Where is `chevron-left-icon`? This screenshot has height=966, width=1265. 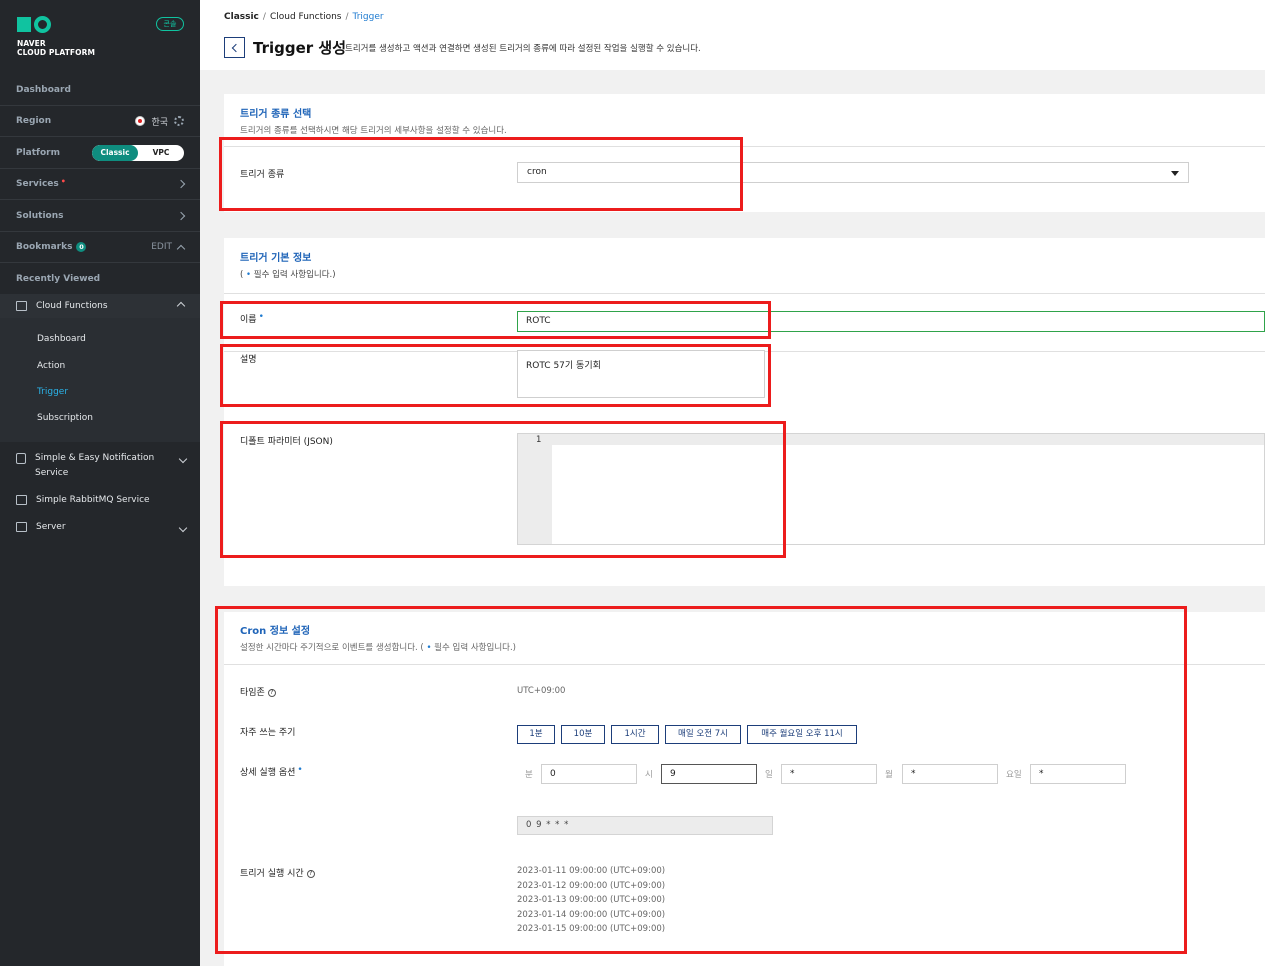 chevron-left-icon is located at coordinates (236, 47).